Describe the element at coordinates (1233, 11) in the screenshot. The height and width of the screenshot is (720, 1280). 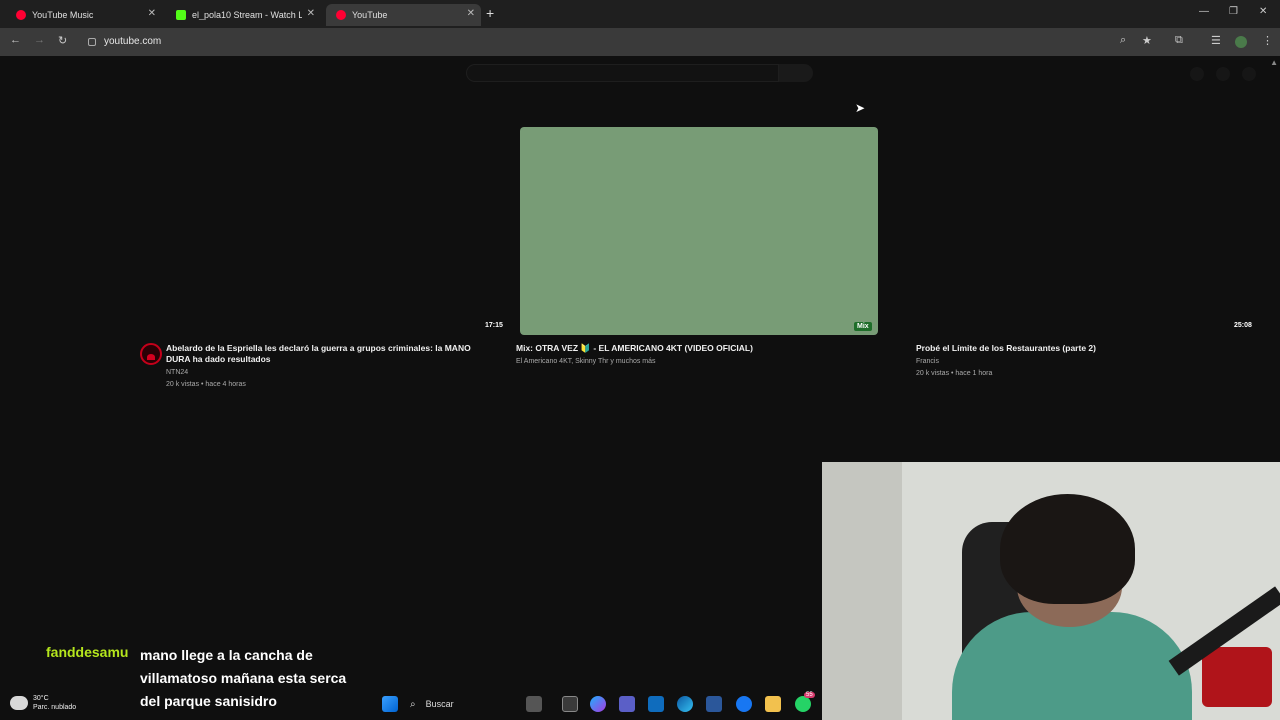
I see `restore-icon: ❐` at that location.